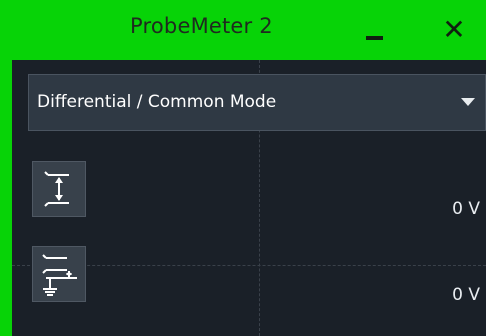 The image size is (486, 336). What do you see at coordinates (466, 209) in the screenshot?
I see `differential-mode-value: 0 V` at bounding box center [466, 209].